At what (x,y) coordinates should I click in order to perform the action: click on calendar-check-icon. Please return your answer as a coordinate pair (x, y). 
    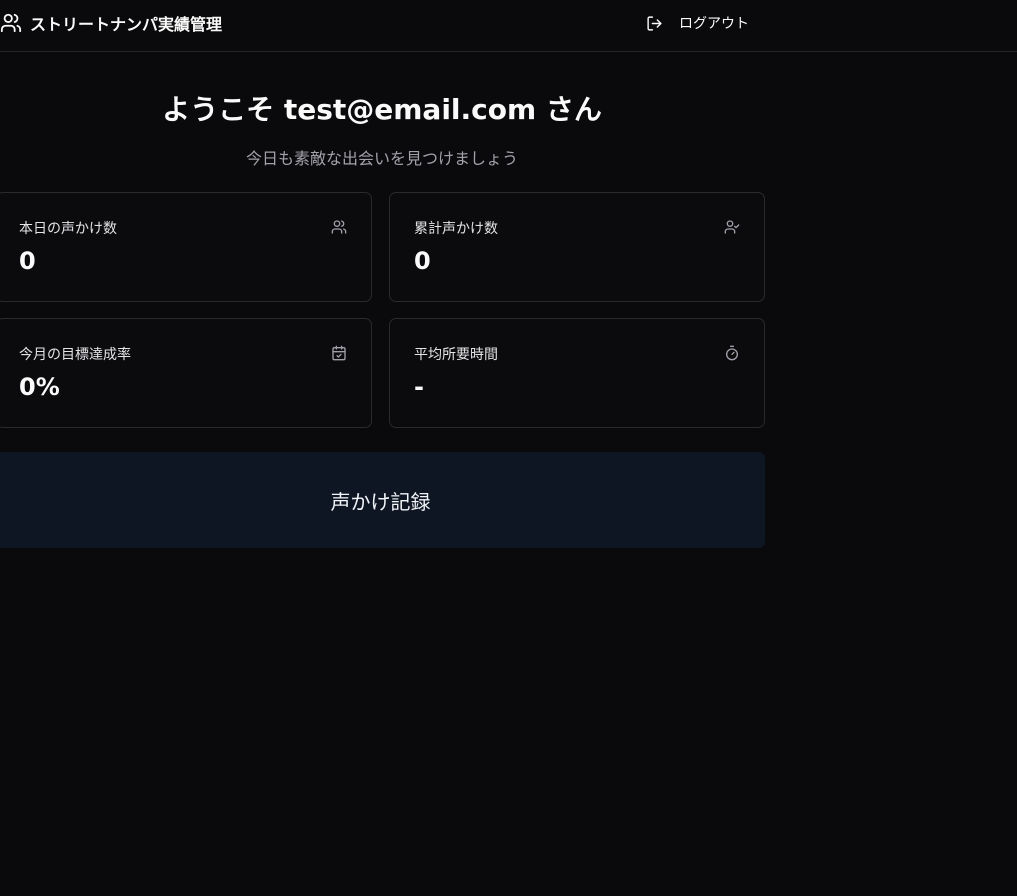
    Looking at the image, I should click on (339, 353).